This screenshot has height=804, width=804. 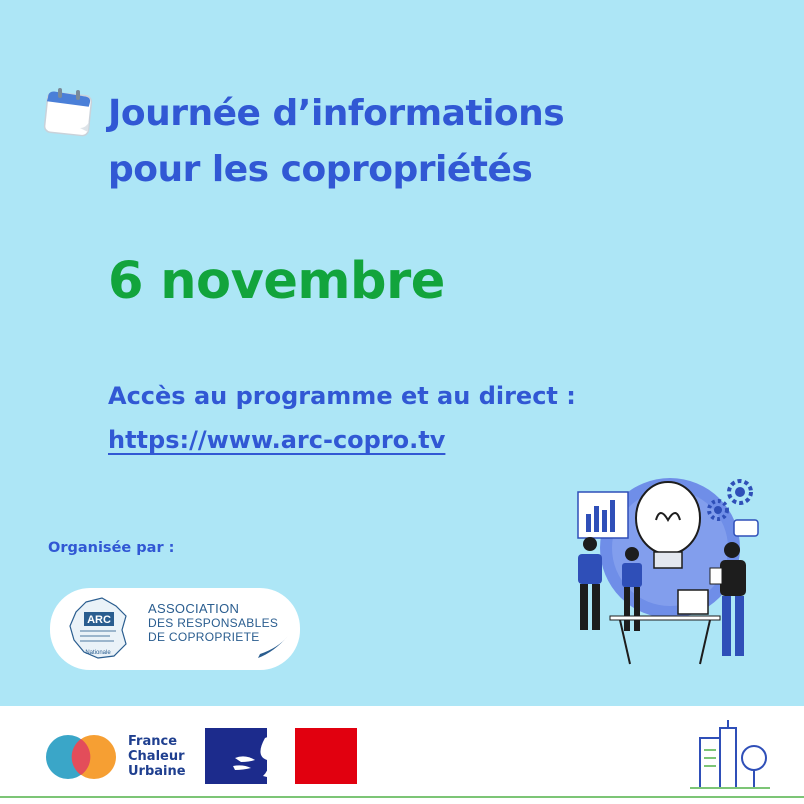 I want to click on fcu-line-2: Chaleur, so click(x=156, y=756).